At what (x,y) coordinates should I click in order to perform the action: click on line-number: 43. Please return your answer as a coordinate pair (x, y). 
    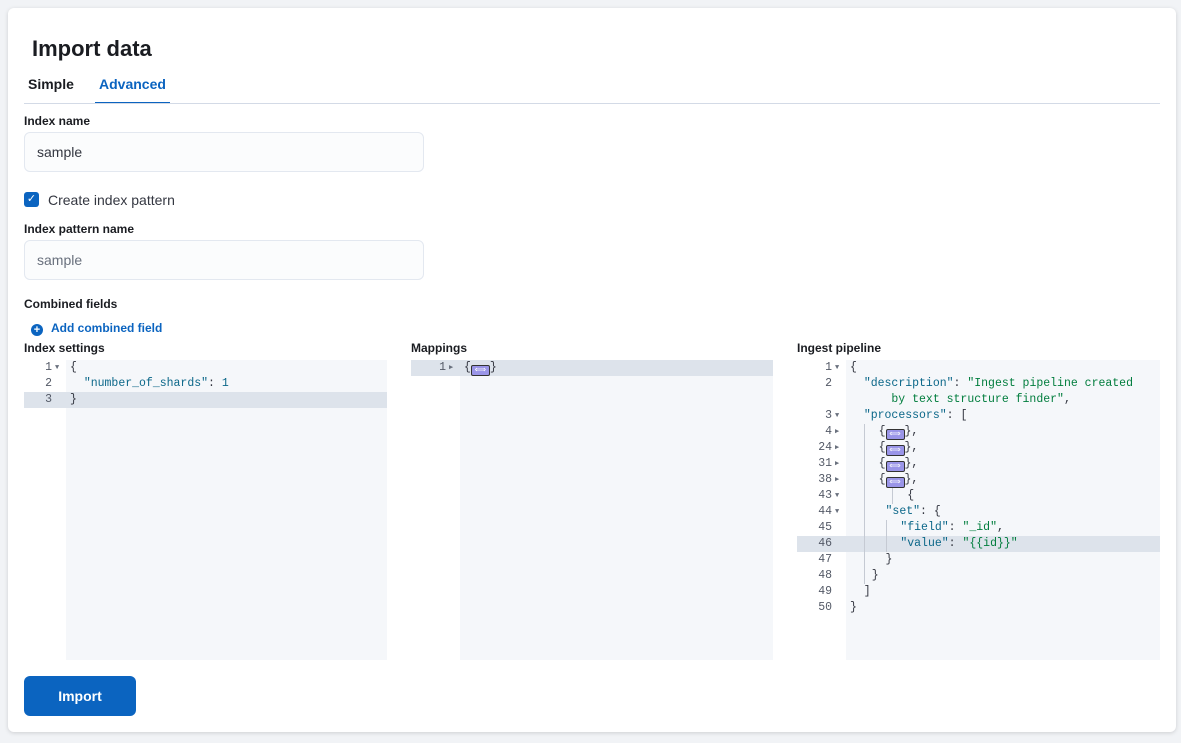
    Looking at the image, I should click on (825, 495).